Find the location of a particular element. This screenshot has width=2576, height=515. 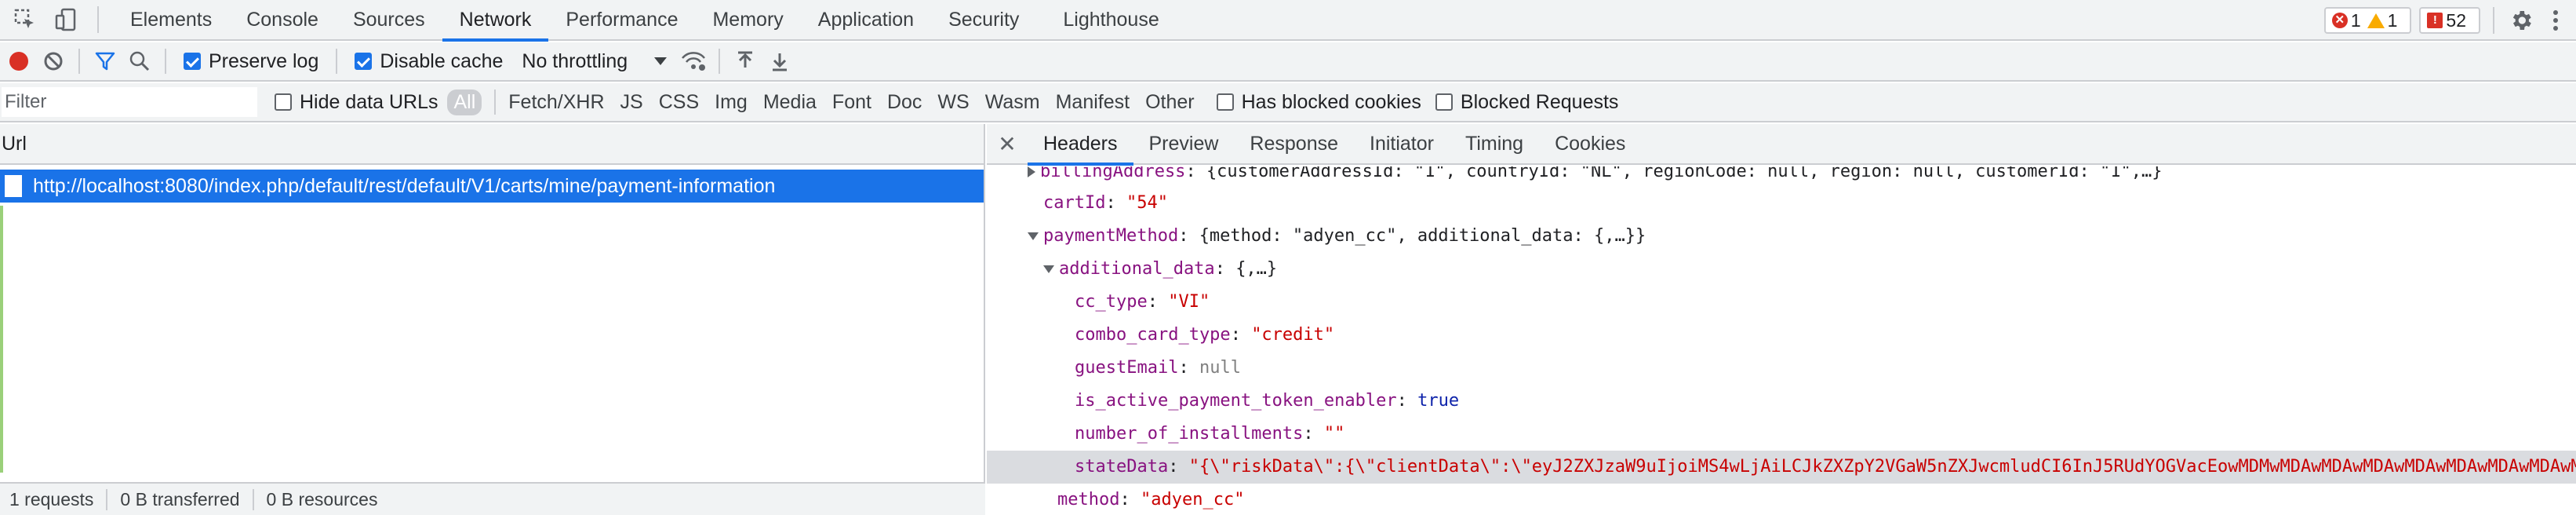

payload-row-cartid: cartId: "54" is located at coordinates (1781, 203).